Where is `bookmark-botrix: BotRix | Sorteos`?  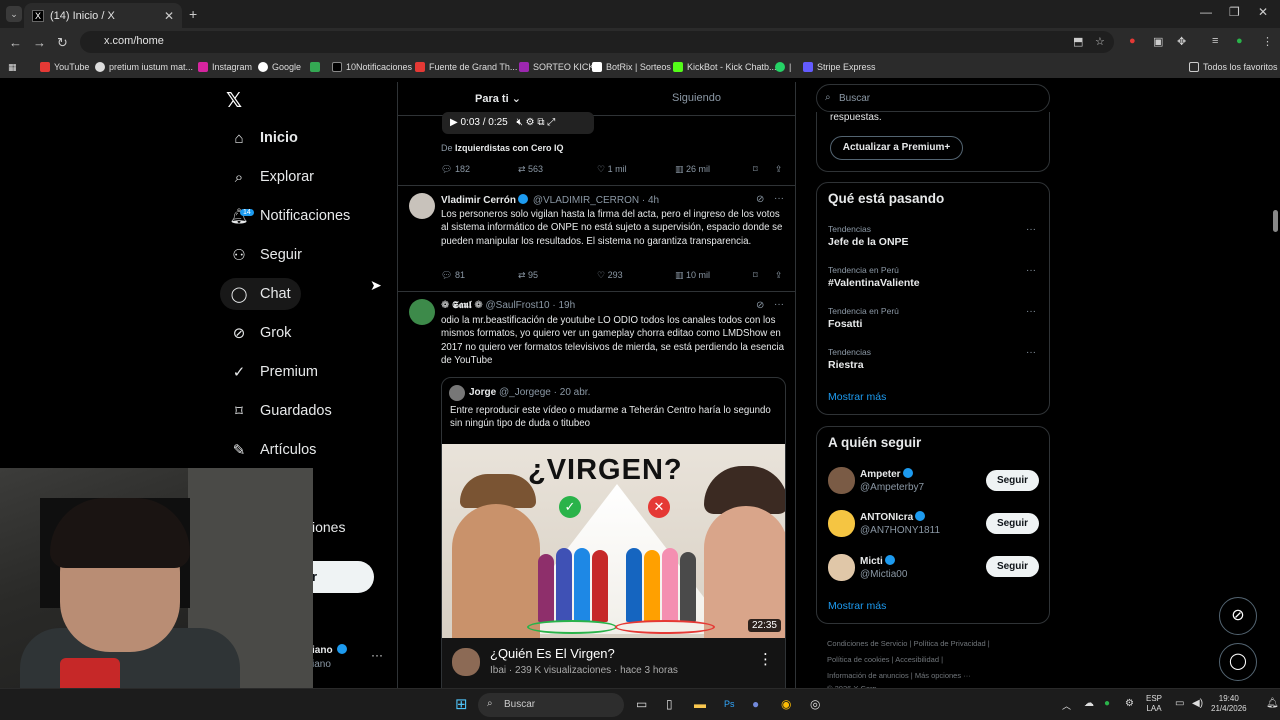 bookmark-botrix: BotRix | Sorteos is located at coordinates (631, 67).